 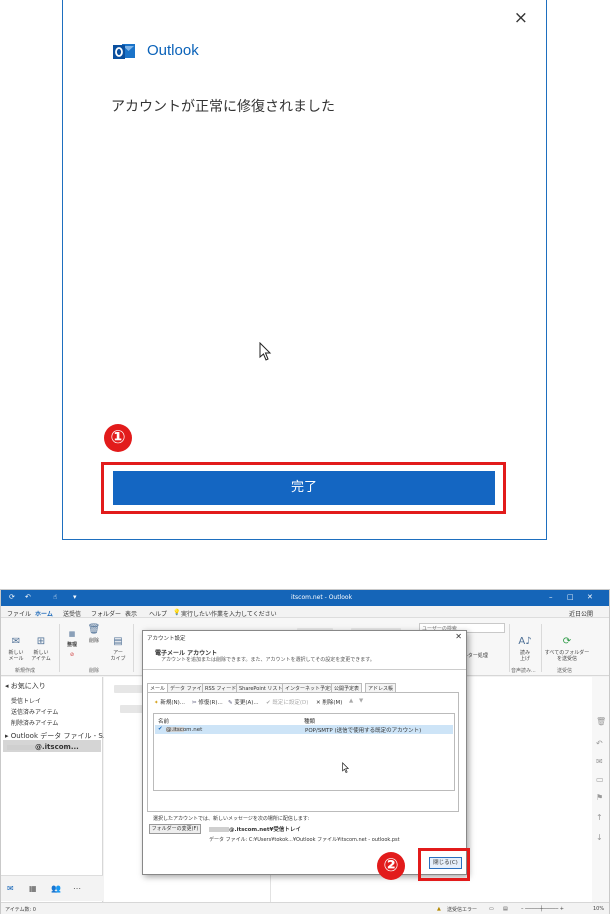 What do you see at coordinates (525, 641) in the screenshot?
I see `read-aloud-icon: A♪` at bounding box center [525, 641].